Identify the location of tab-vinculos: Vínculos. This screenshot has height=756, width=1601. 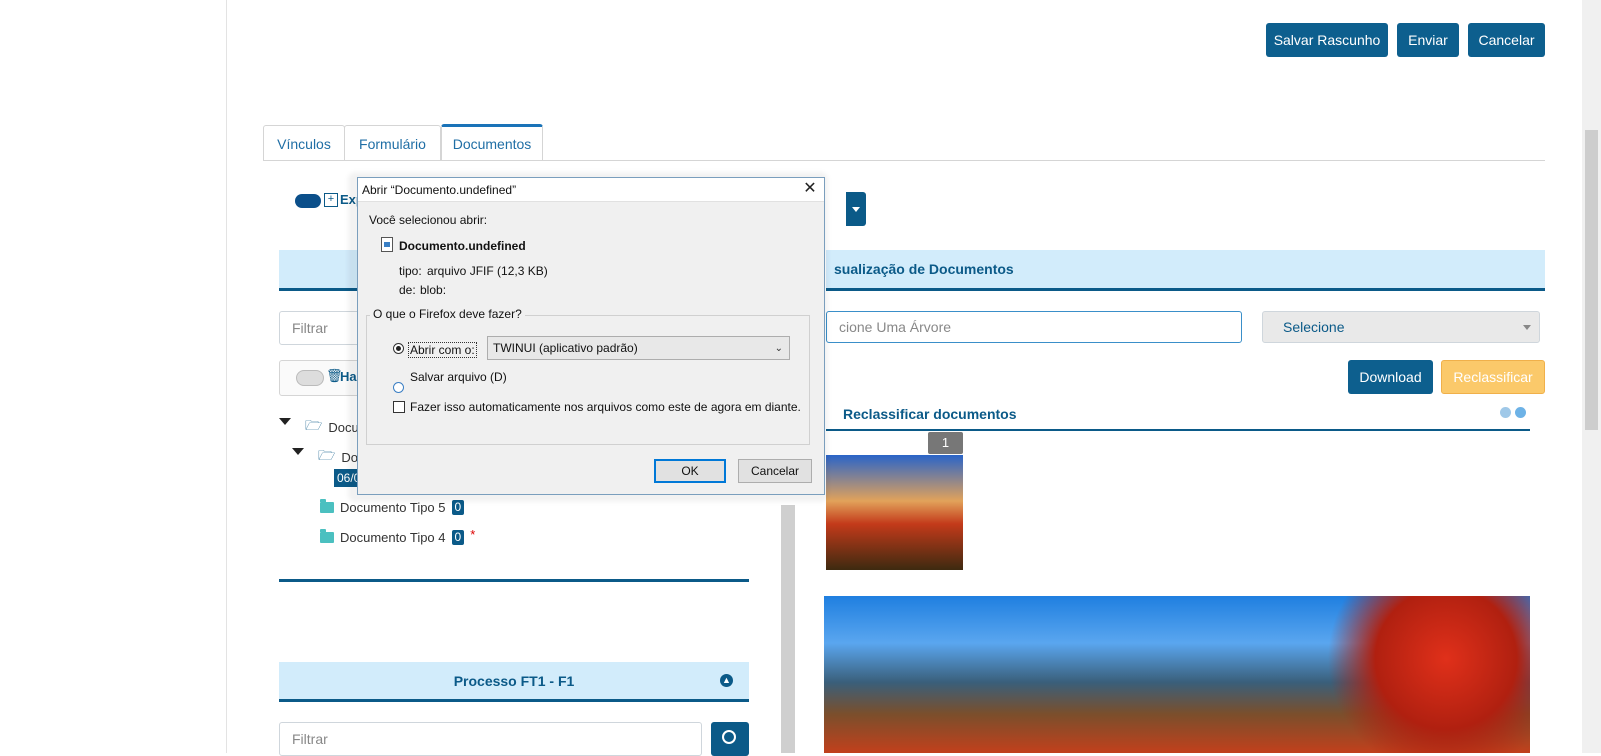
(304, 143).